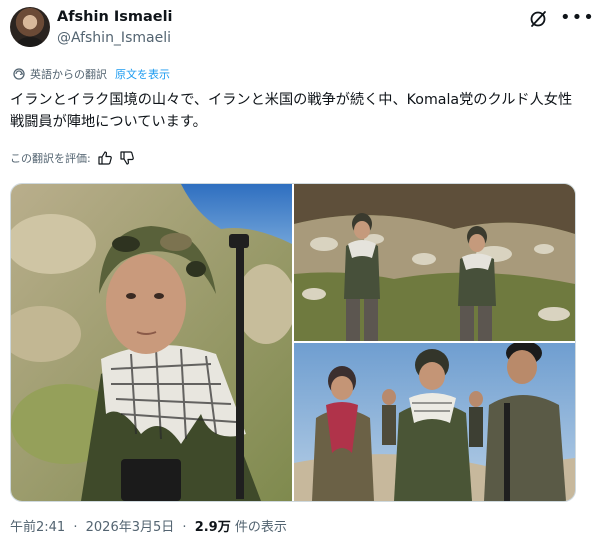  I want to click on grok-icon, so click(538, 19).